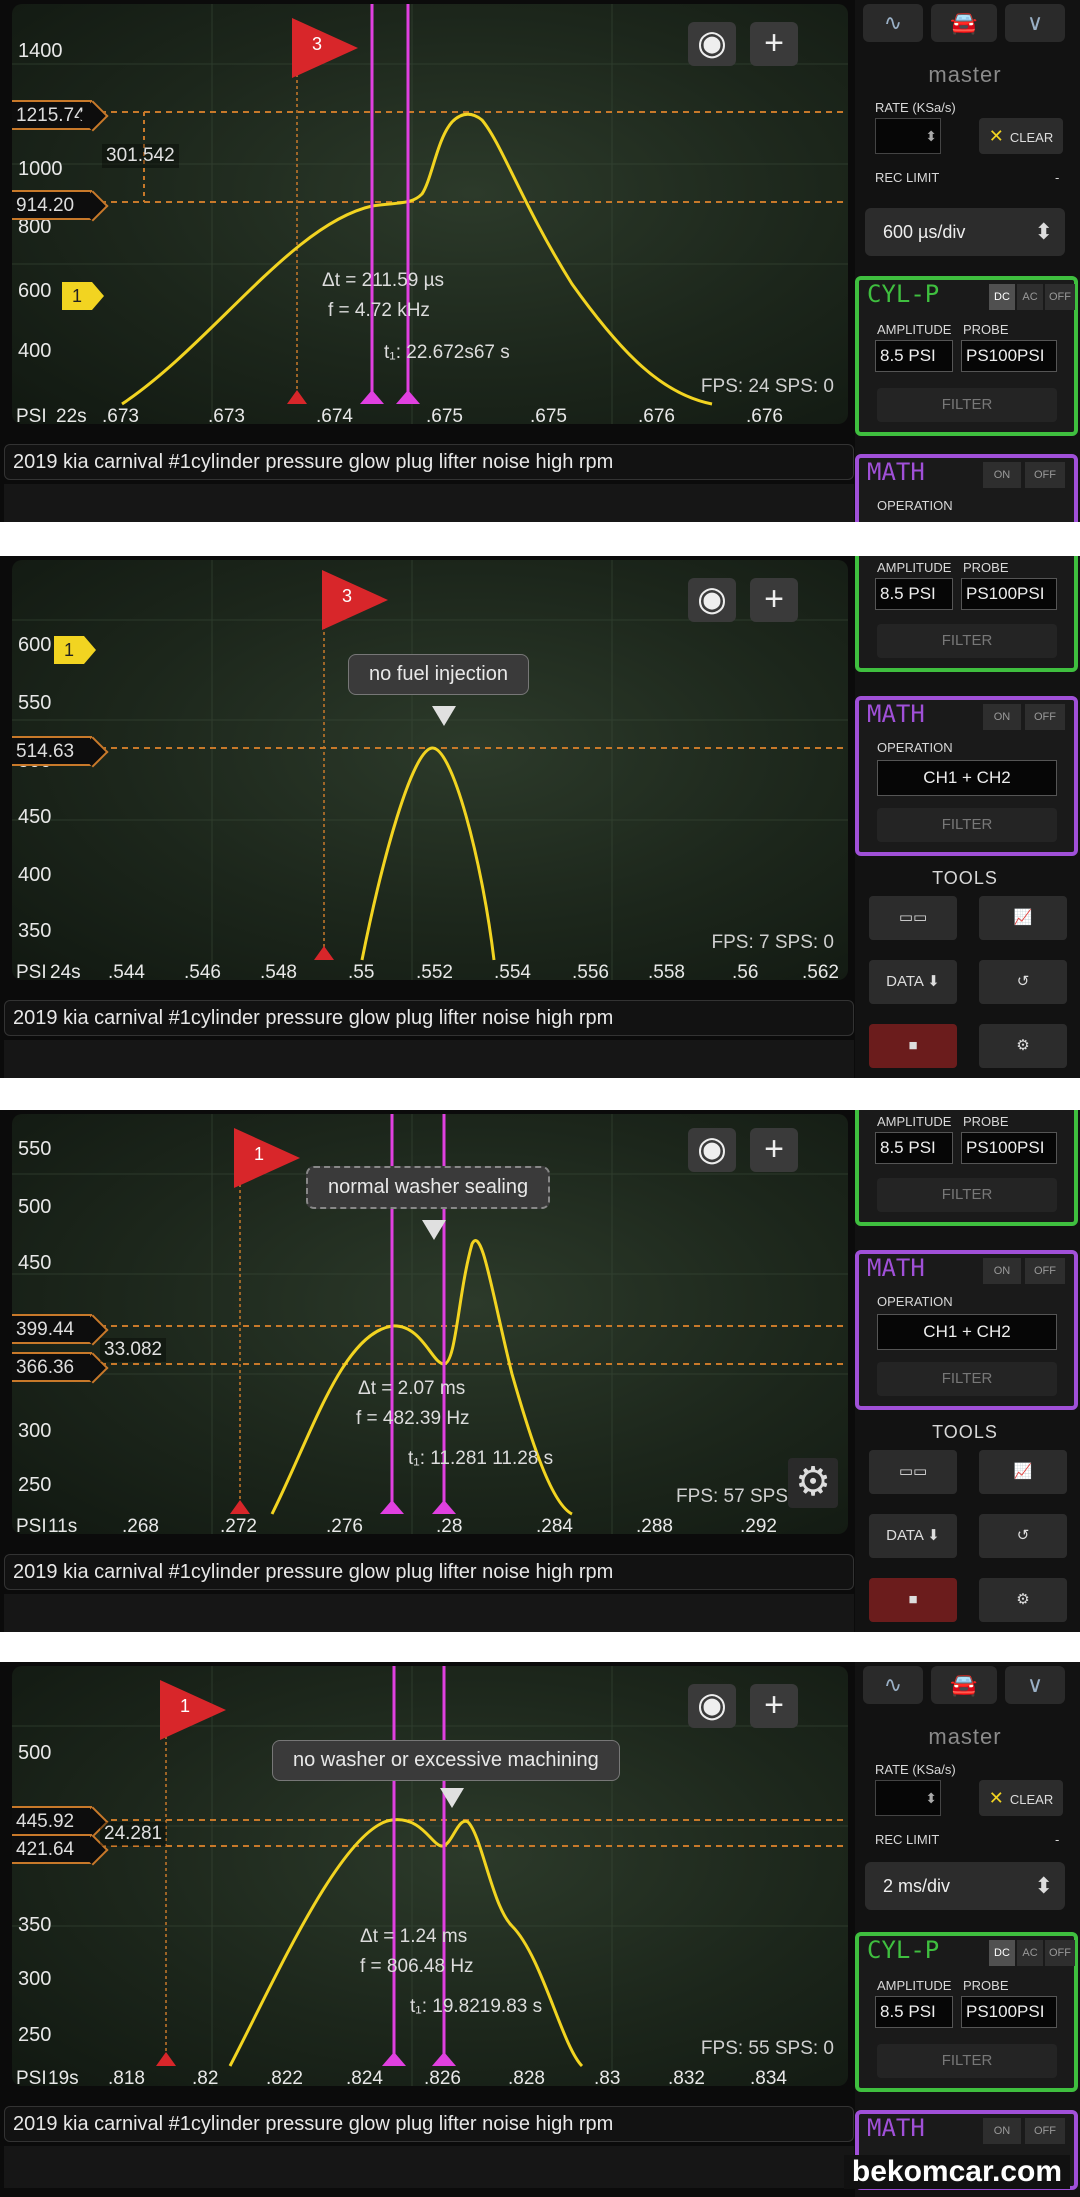  What do you see at coordinates (31, 1525) in the screenshot?
I see `psi-label: PSI` at bounding box center [31, 1525].